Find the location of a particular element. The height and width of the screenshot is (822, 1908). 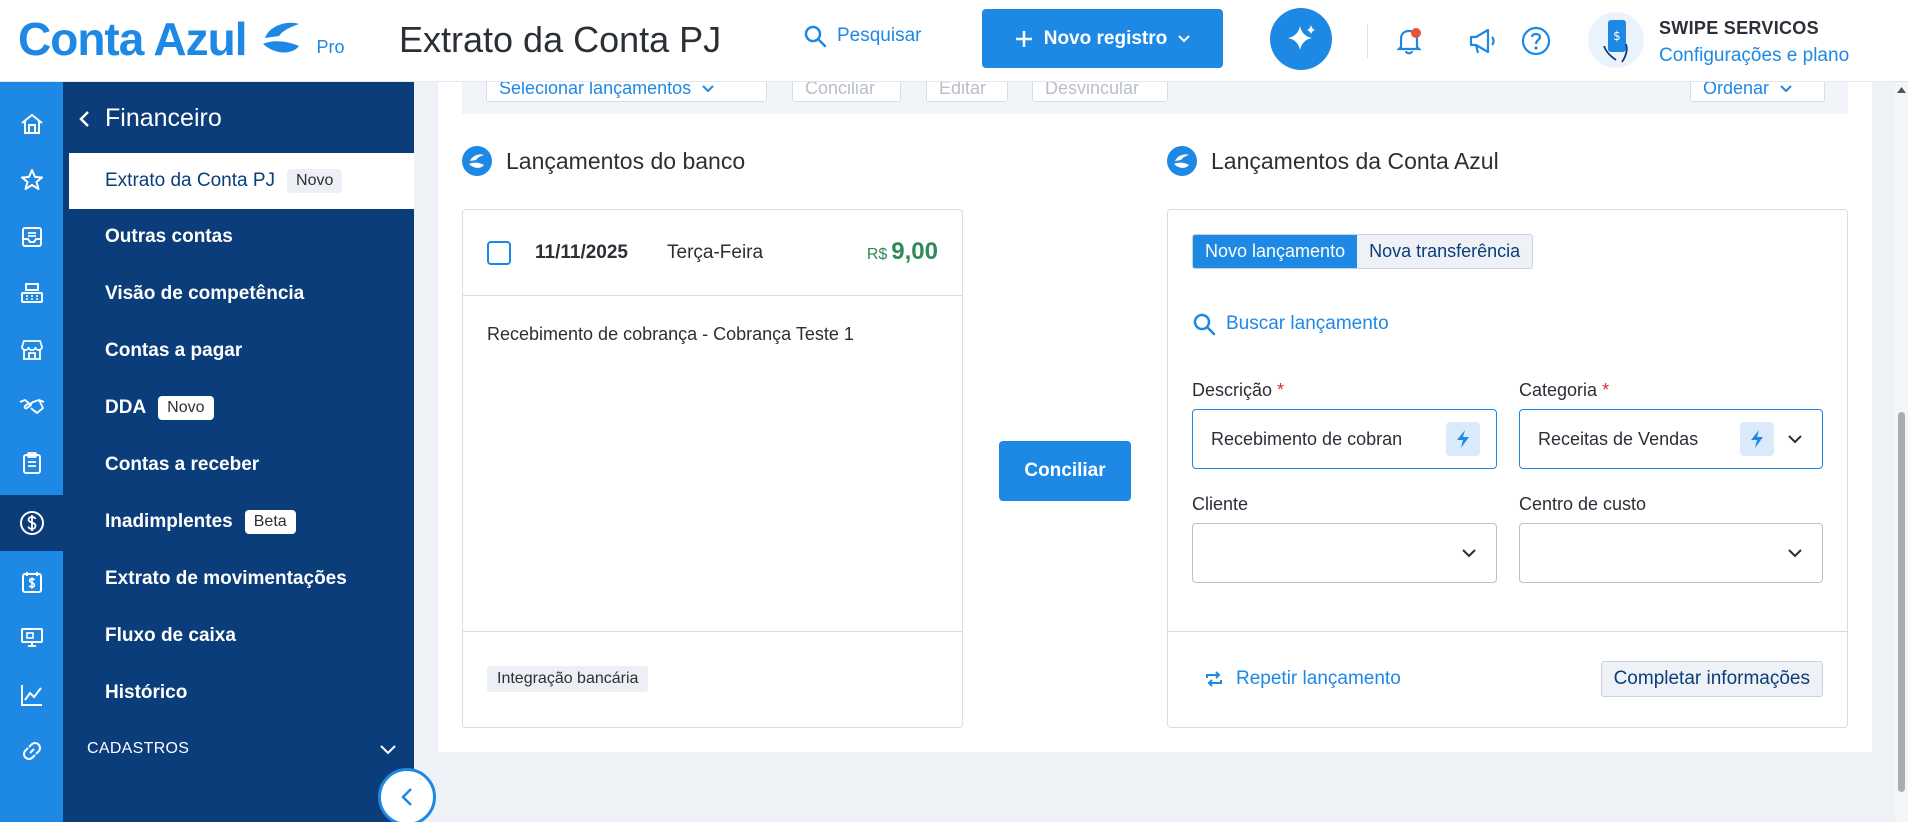

rail-deals is located at coordinates (31, 406).